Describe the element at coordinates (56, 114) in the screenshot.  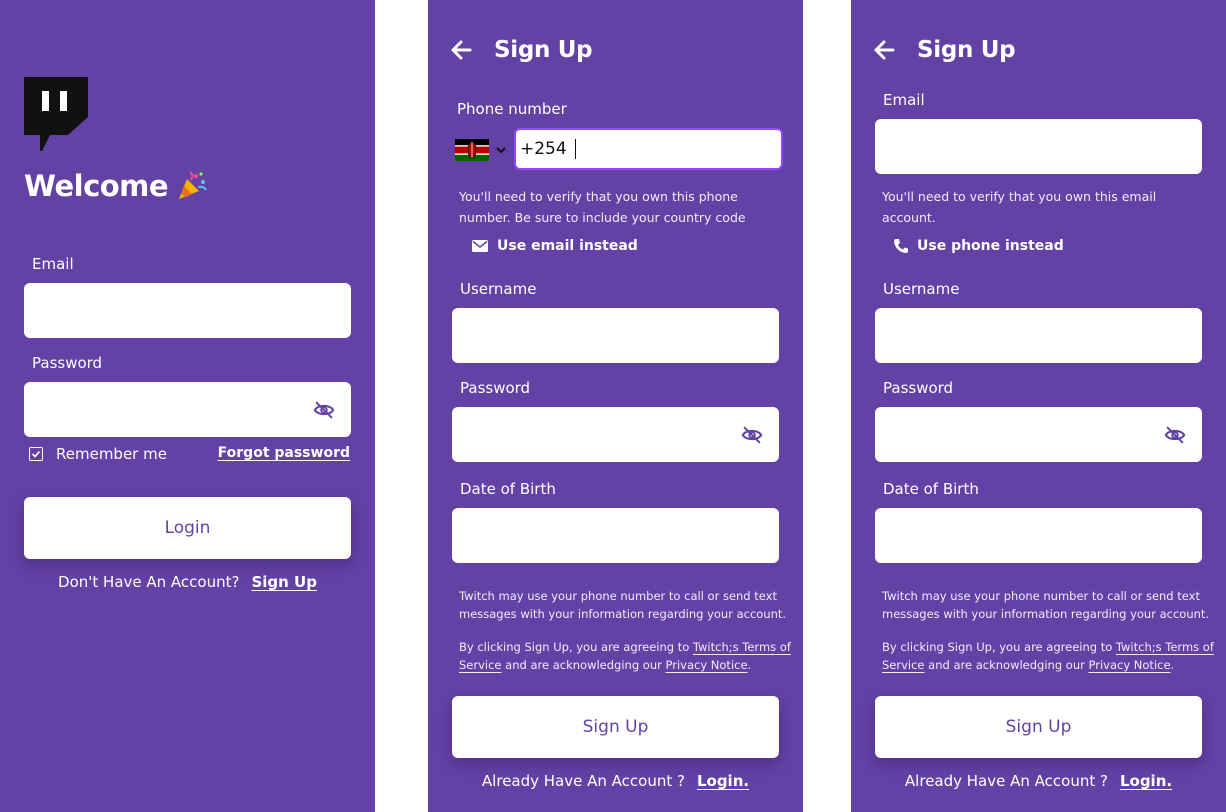
I see `twitch-logo` at that location.